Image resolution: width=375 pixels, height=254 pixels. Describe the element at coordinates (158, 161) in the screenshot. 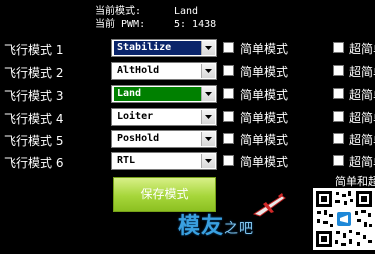

I see `flight-mode-selected-value: RTL` at that location.